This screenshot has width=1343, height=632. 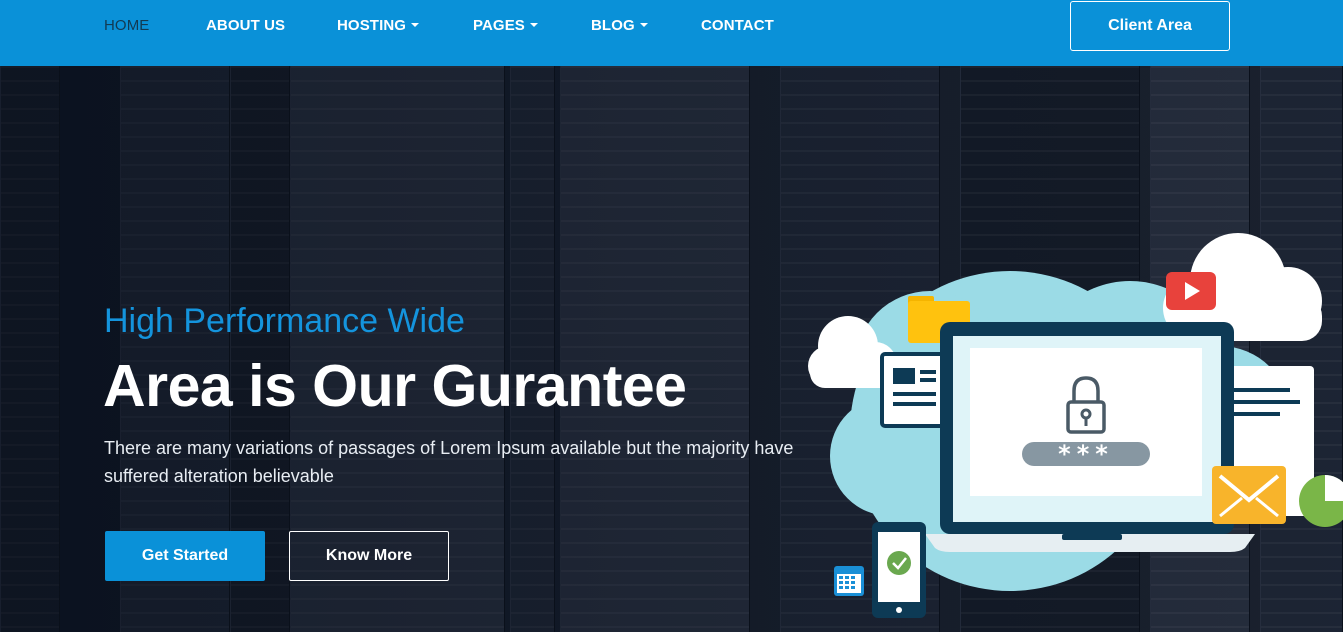 What do you see at coordinates (913, 390) in the screenshot?
I see `document-icon` at bounding box center [913, 390].